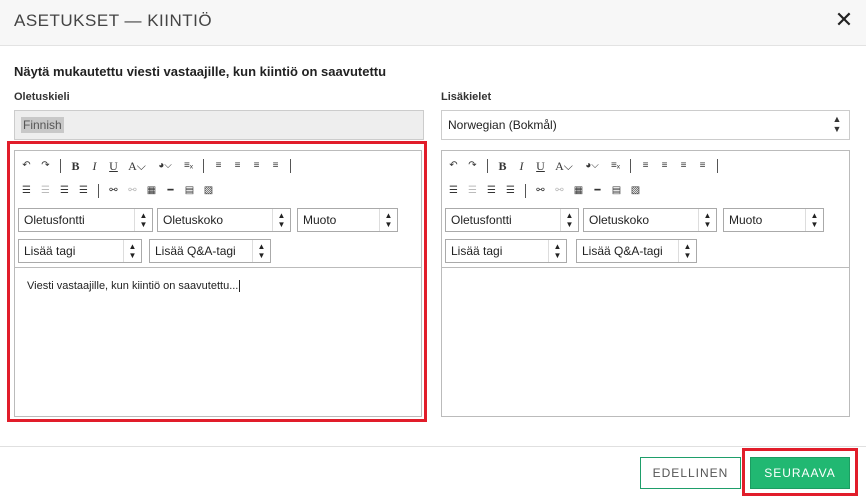 The image size is (866, 498). I want to click on additional-language-value: Norwegian (Bokmål), so click(502, 125).